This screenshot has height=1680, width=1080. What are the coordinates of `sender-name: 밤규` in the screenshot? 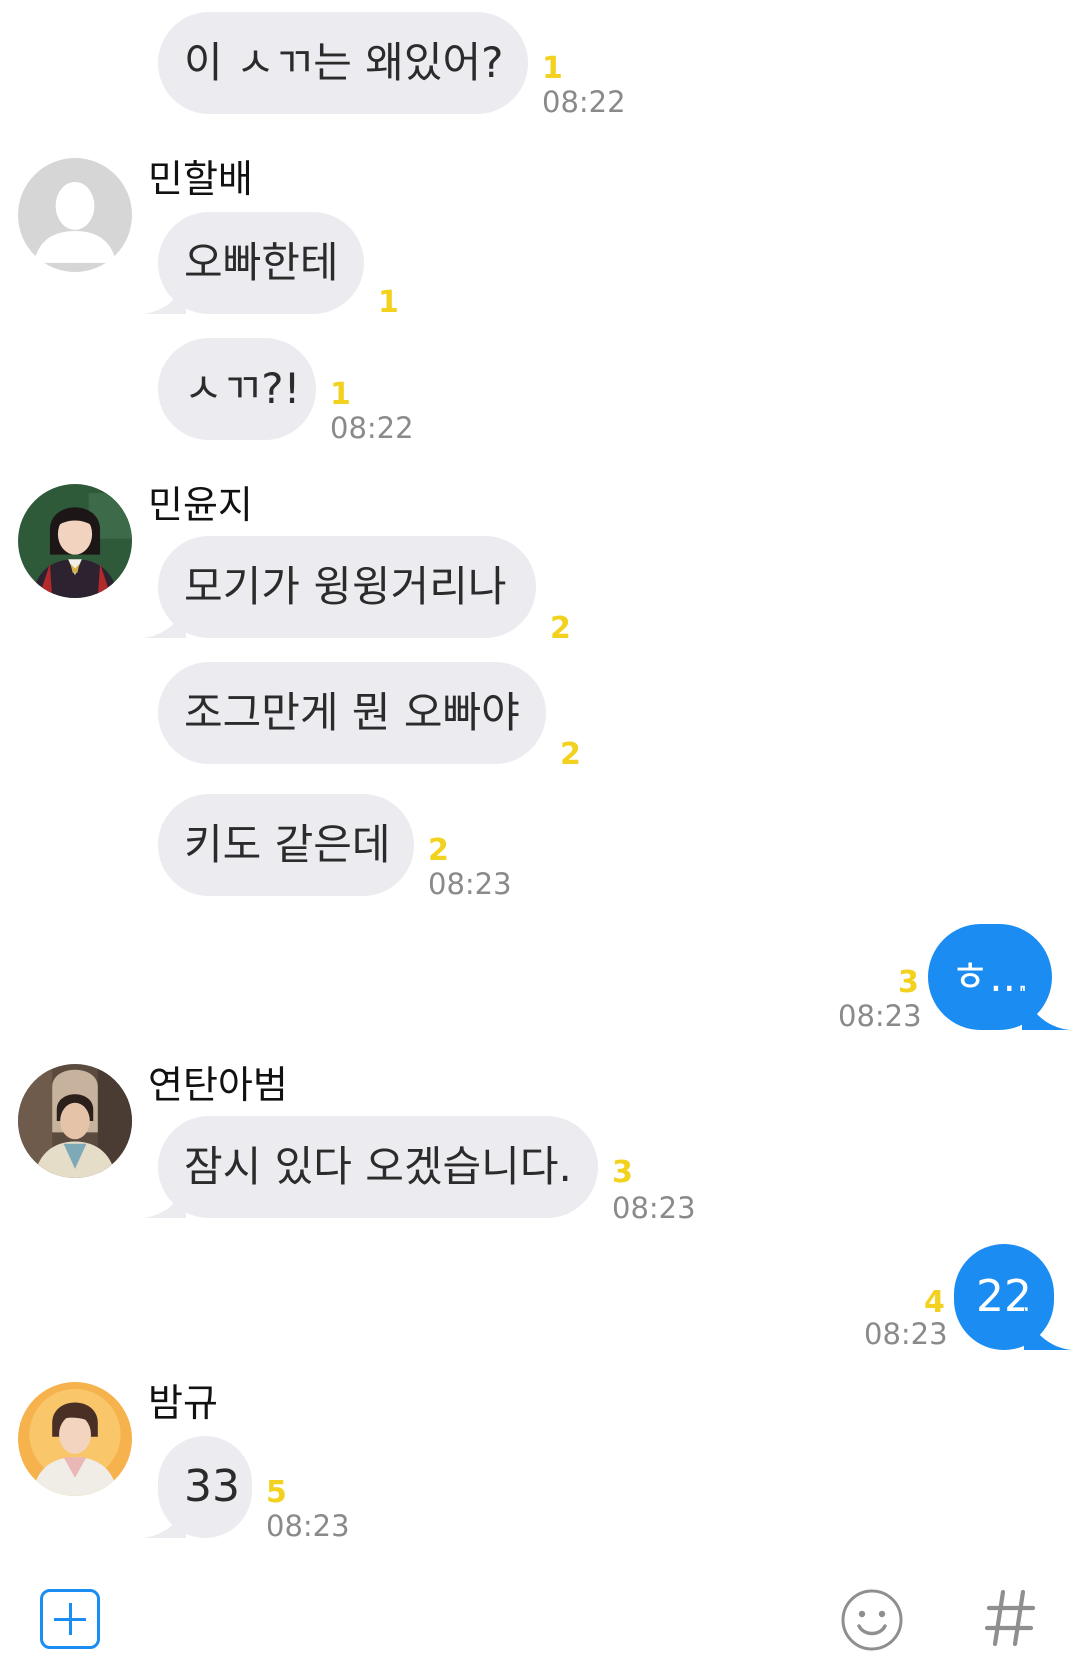 It's located at (183, 1403).